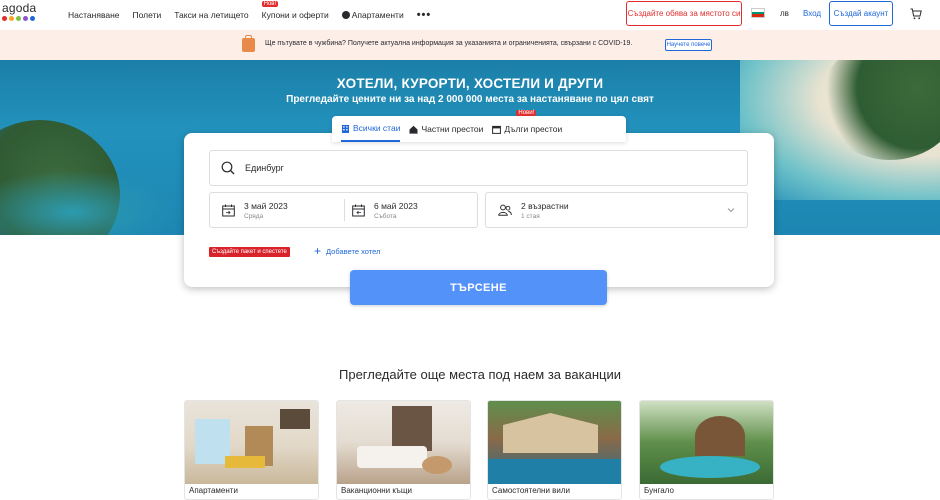  What do you see at coordinates (90, 202) in the screenshot?
I see `hero-sea` at bounding box center [90, 202].